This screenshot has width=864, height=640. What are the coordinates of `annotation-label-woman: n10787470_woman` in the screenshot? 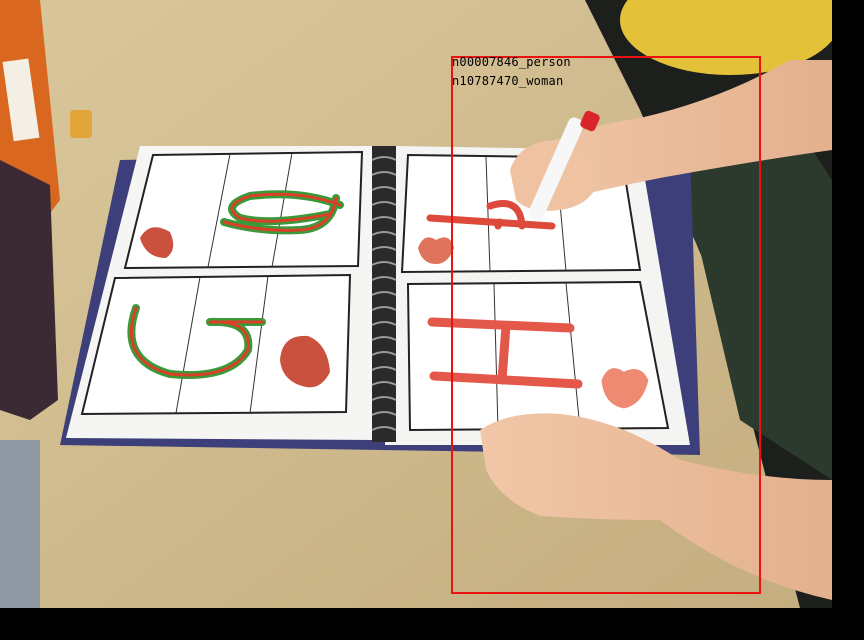 It's located at (508, 81).